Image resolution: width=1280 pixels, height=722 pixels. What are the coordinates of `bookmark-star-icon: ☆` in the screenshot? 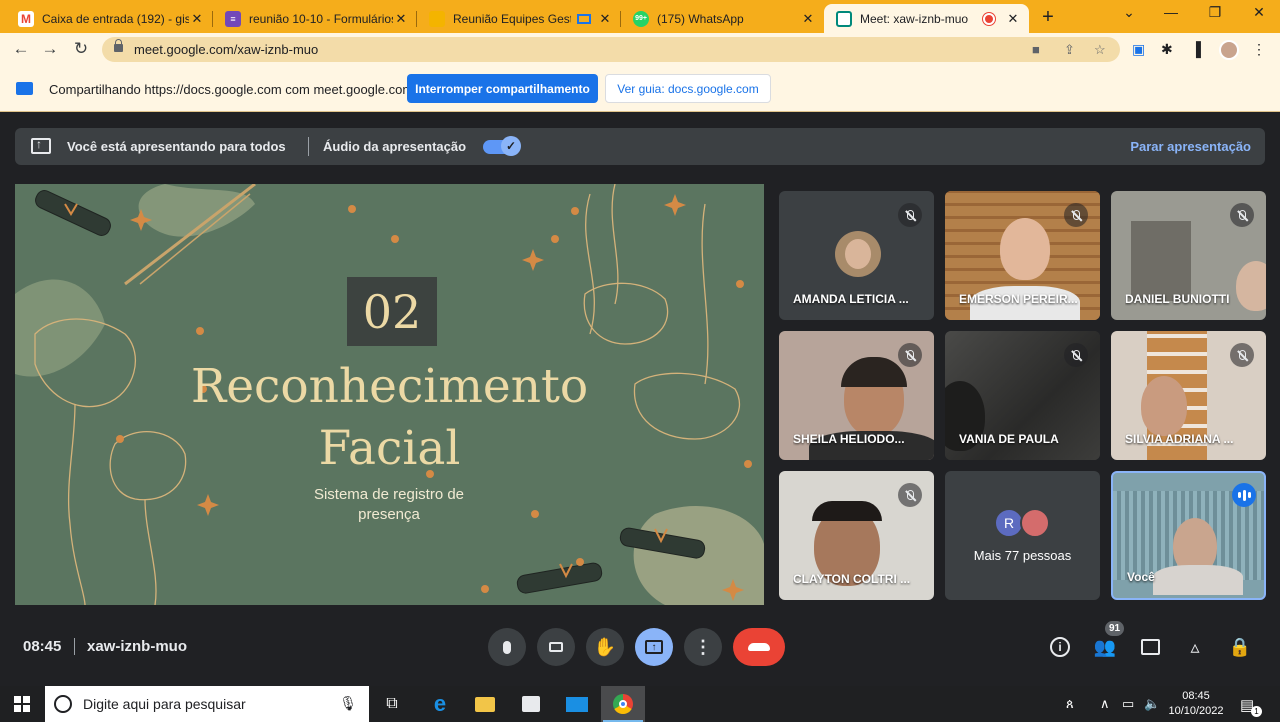 It's located at (1100, 50).